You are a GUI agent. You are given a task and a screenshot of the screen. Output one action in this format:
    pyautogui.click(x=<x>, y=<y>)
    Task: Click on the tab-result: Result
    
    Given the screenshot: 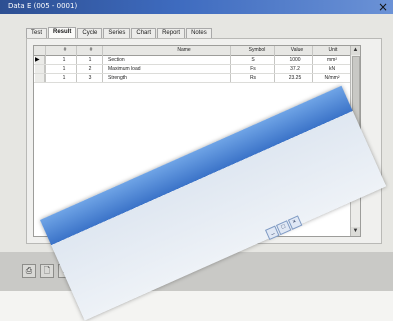 What is the action you would take?
    pyautogui.click(x=62, y=32)
    